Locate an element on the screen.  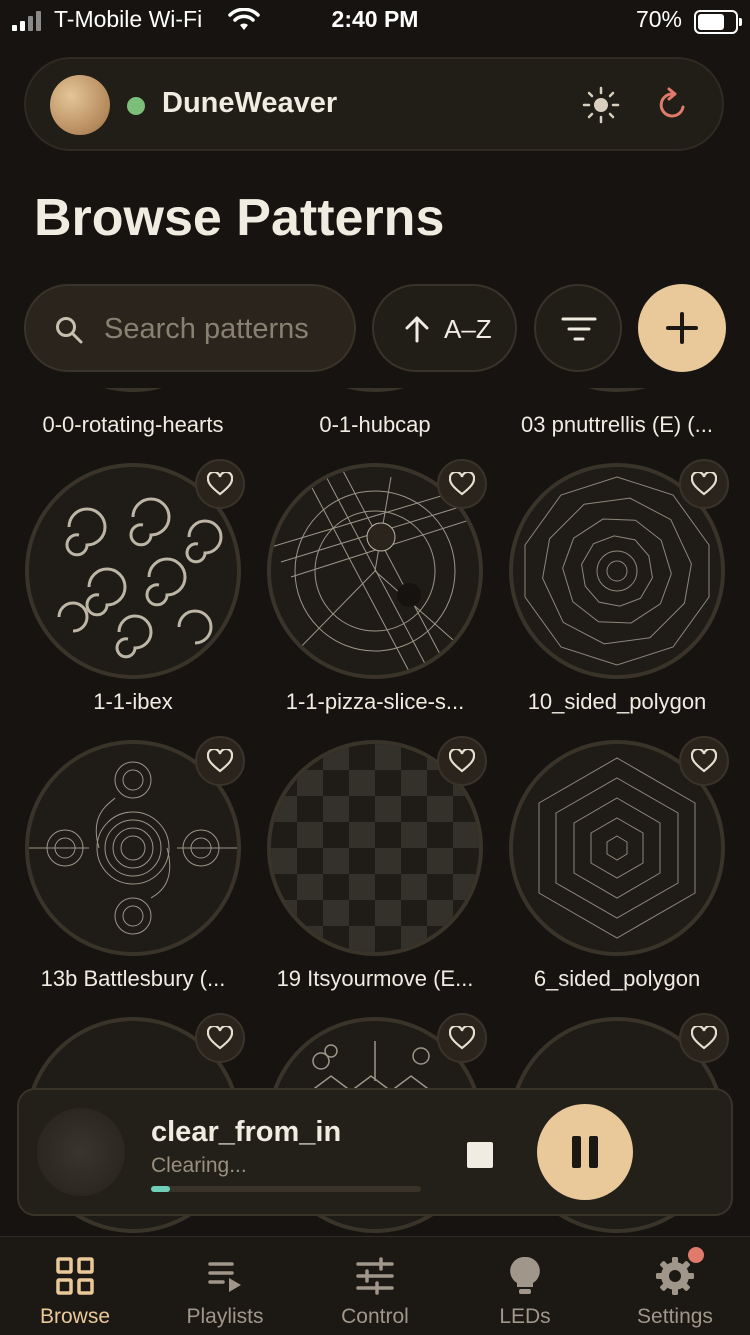
sun-icon is located at coordinates (601, 105).